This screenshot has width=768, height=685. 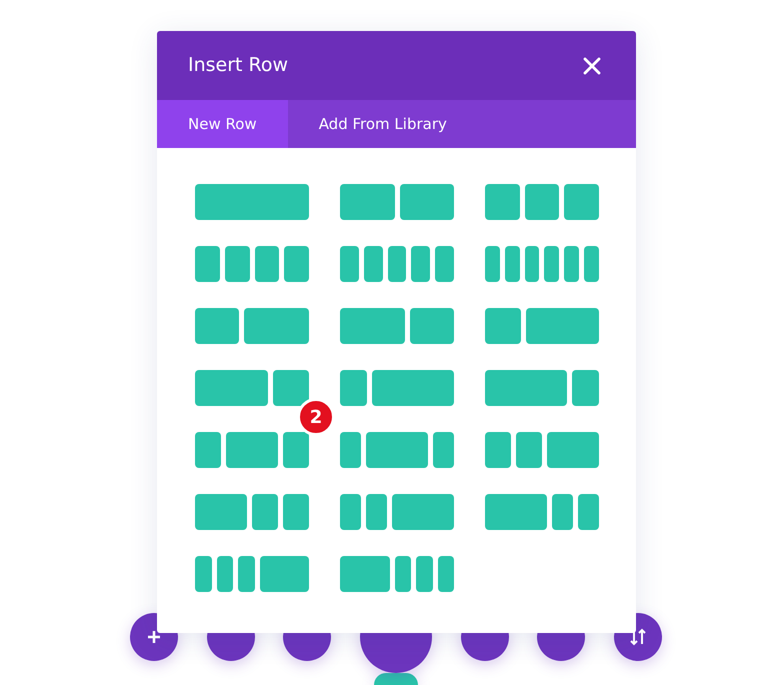 What do you see at coordinates (316, 417) in the screenshot?
I see `step-badge: 2` at bounding box center [316, 417].